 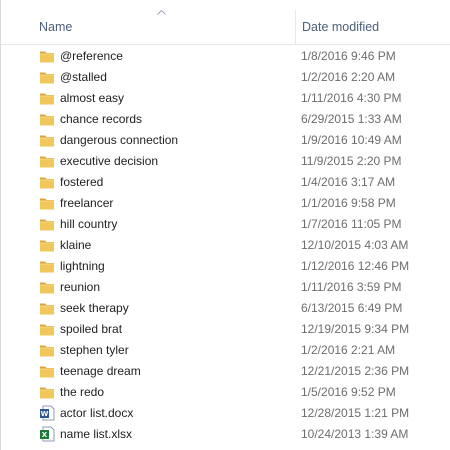 I want to click on date-modified: 1/7/2016 11:05 PM, so click(x=351, y=224).